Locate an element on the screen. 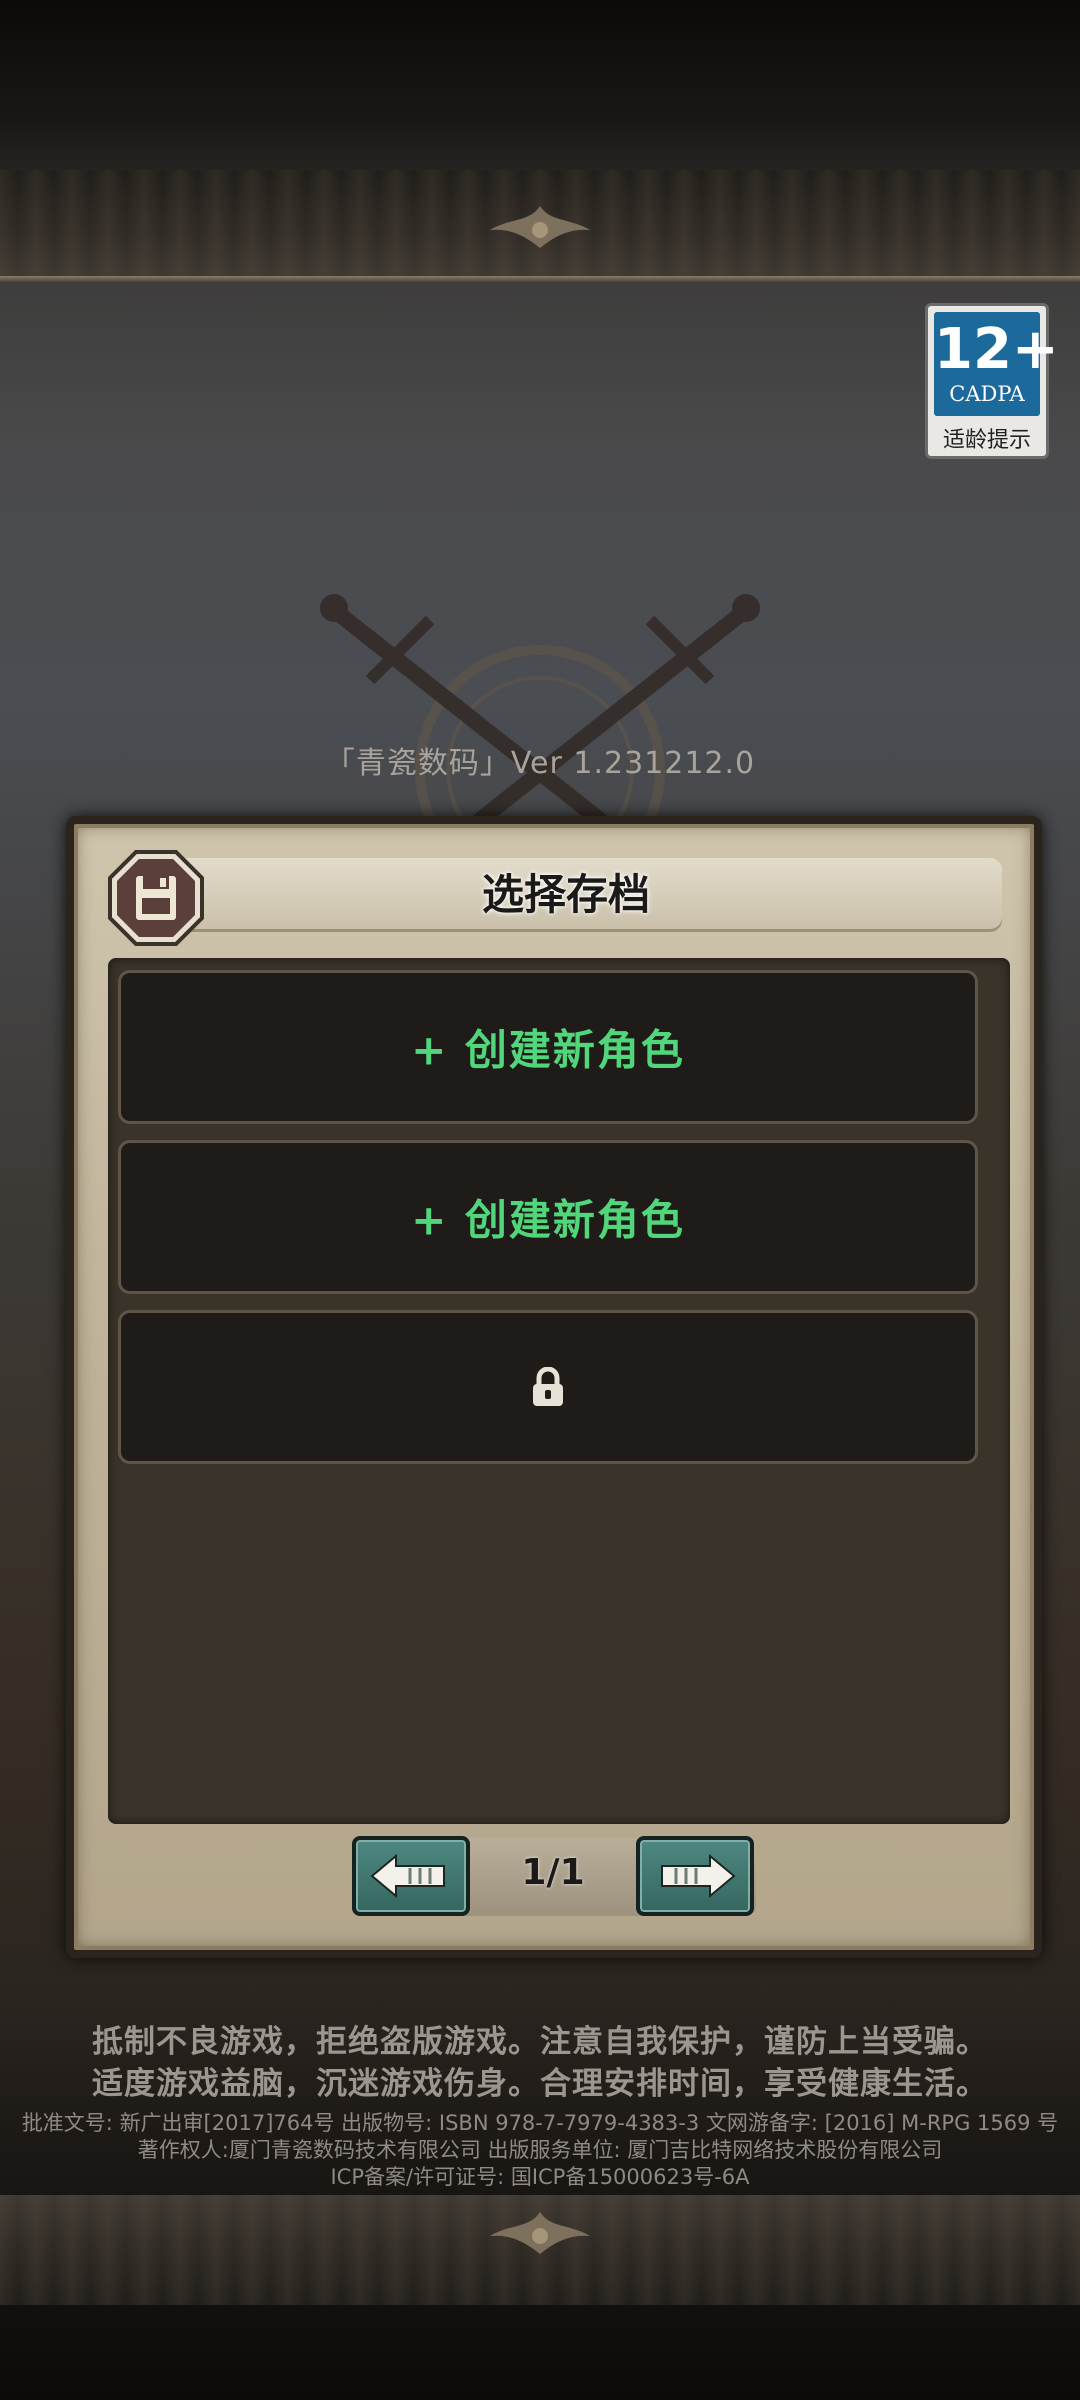  arrow-right-icon is located at coordinates (698, 1876).